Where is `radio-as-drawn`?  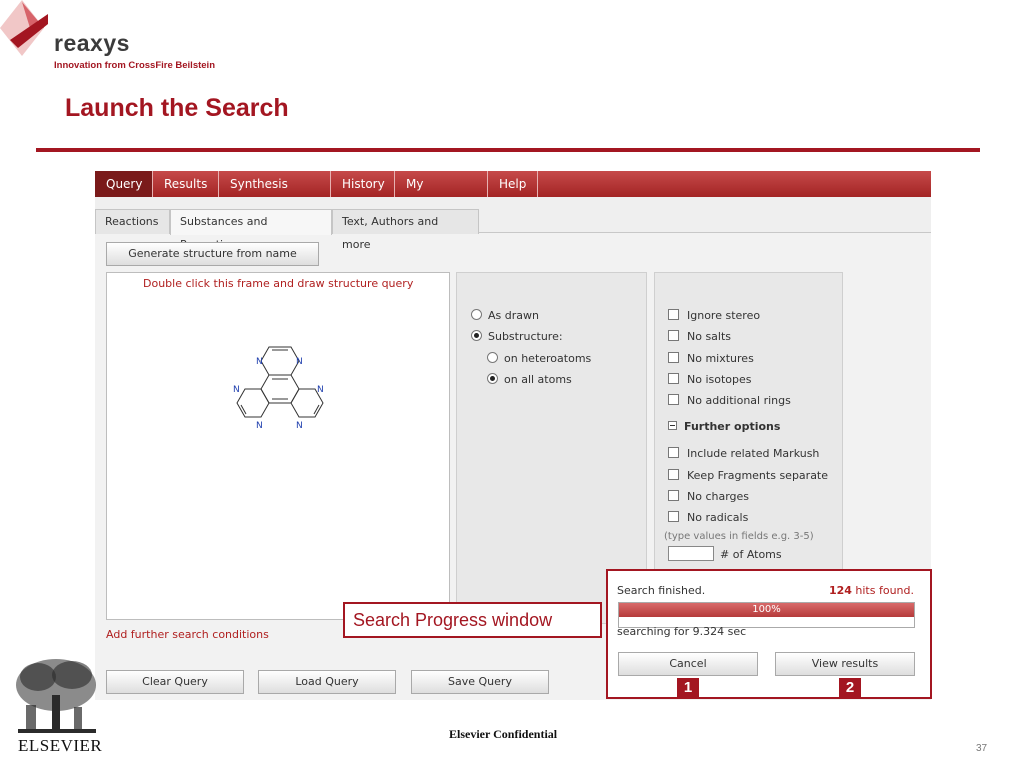 radio-as-drawn is located at coordinates (476, 314).